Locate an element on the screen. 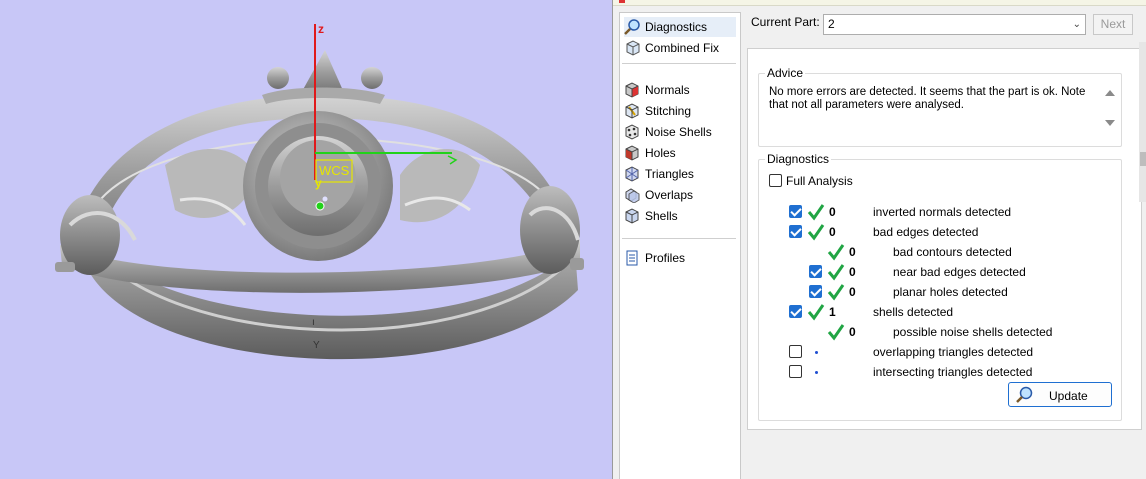 This screenshot has width=1146, height=479. update-button: Update is located at coordinates (1060, 394).